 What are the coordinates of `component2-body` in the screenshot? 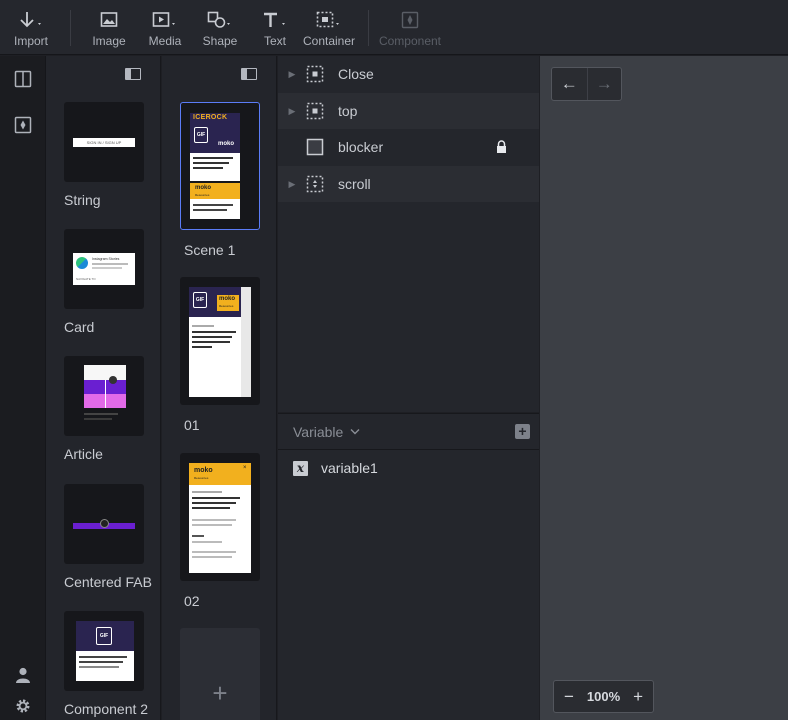 It's located at (105, 666).